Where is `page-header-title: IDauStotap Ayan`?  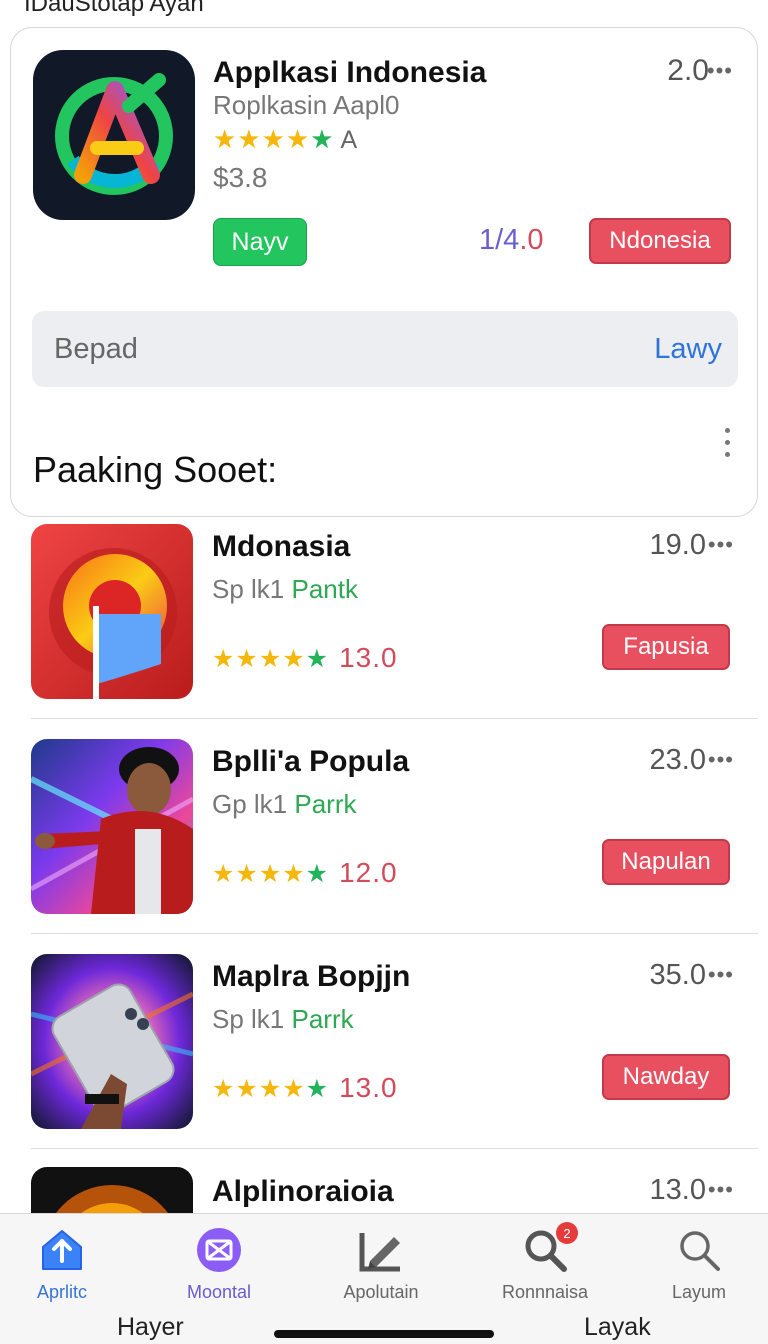 page-header-title: IDauStotap Ayan is located at coordinates (114, 8).